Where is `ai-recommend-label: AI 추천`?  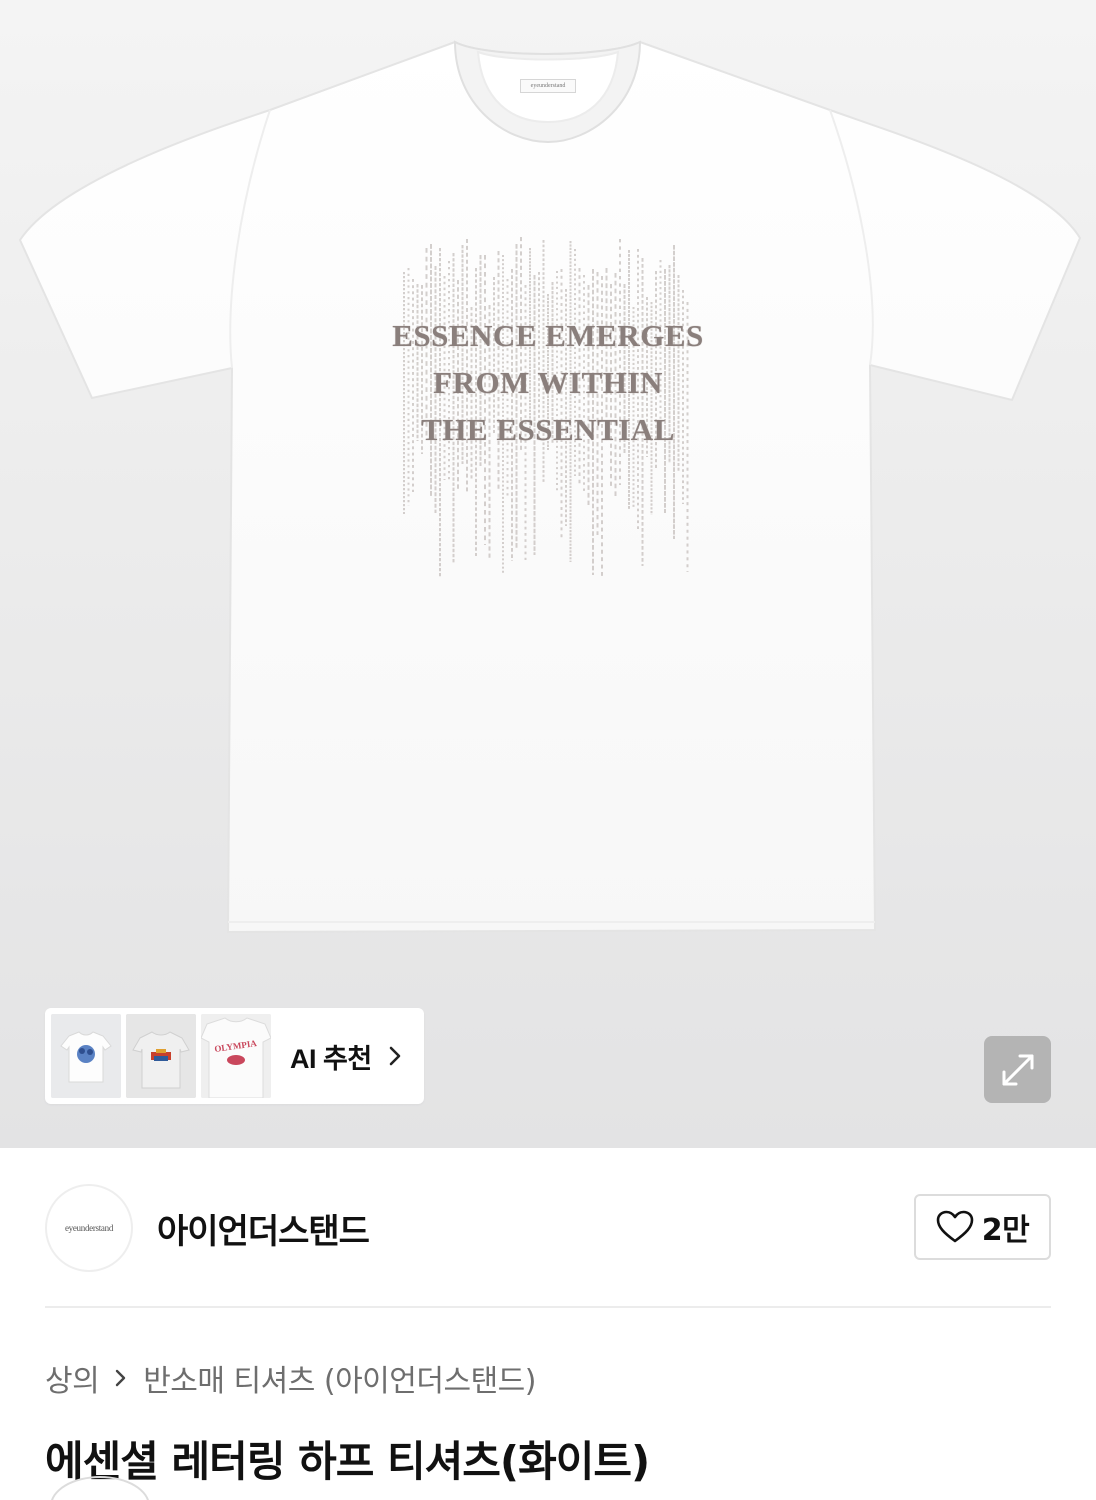
ai-recommend-label: AI 추천 is located at coordinates (331, 1056).